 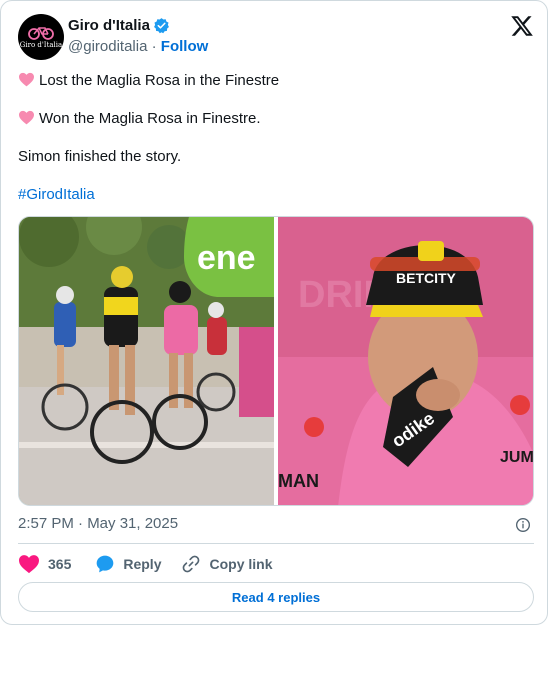 What do you see at coordinates (41, 44) in the screenshot?
I see `avatar-logo-text: Giro d'Italia` at bounding box center [41, 44].